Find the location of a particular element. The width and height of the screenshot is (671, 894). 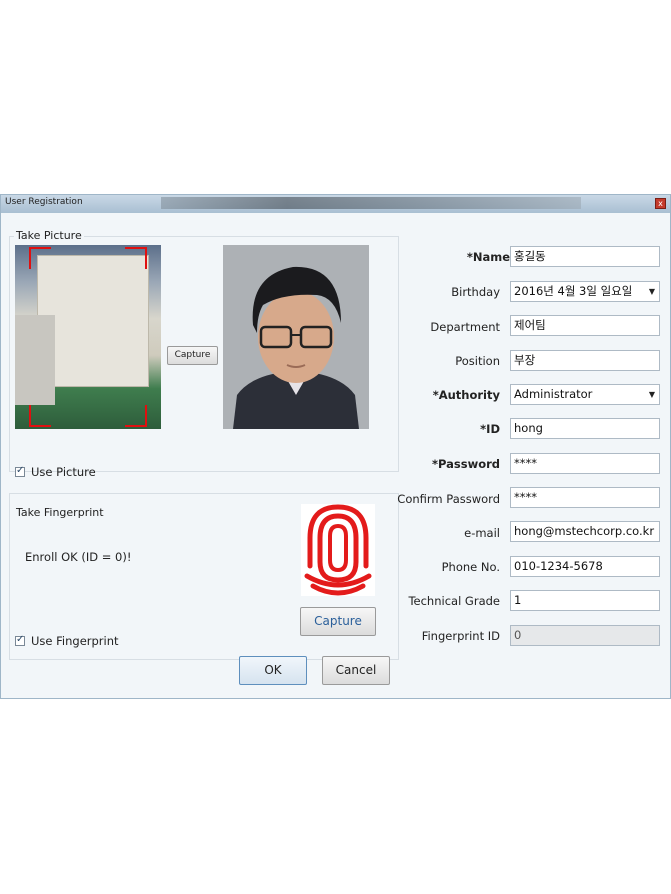

use-fingerprint-checkbox: Use Fingerprint is located at coordinates (67, 641).